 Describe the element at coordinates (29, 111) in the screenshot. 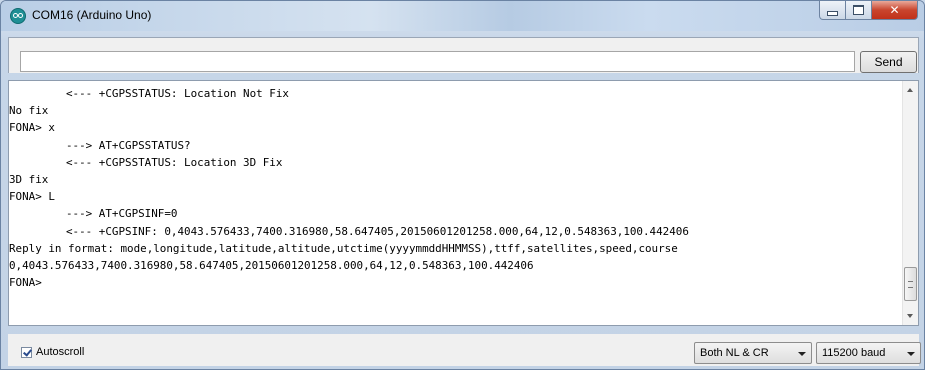

I see `serial-log-line: No fix` at that location.